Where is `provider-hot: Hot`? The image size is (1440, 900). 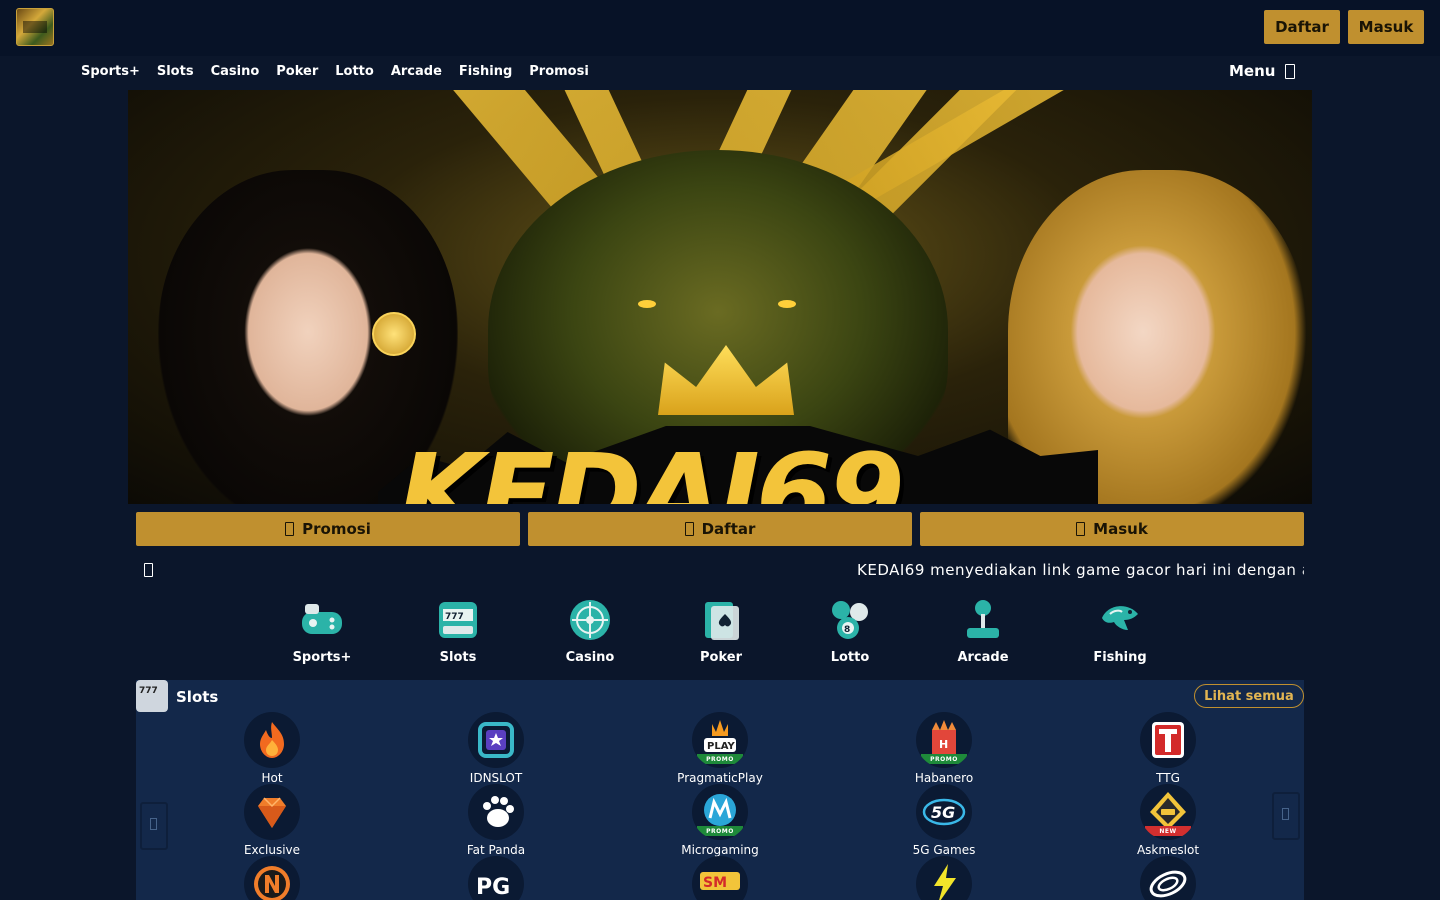
provider-hot: Hot is located at coordinates (272, 748).